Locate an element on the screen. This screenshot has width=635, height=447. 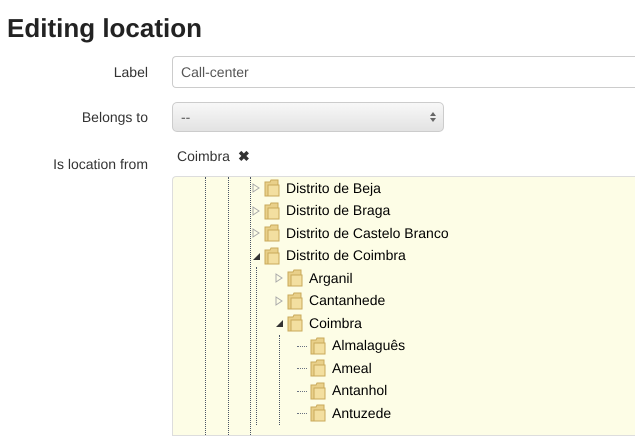
field-label: Label is located at coordinates (130, 72).